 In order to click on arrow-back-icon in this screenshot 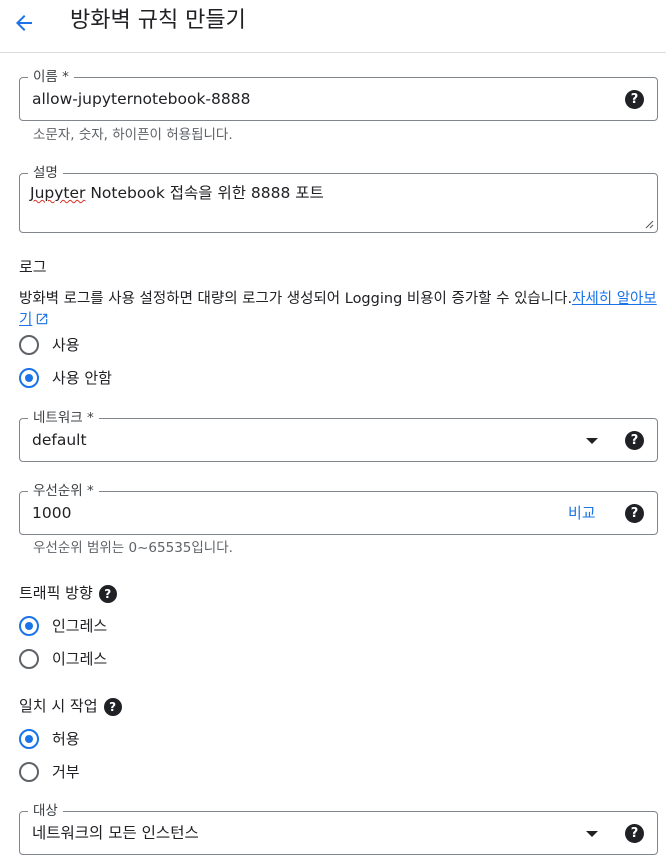, I will do `click(24, 23)`.